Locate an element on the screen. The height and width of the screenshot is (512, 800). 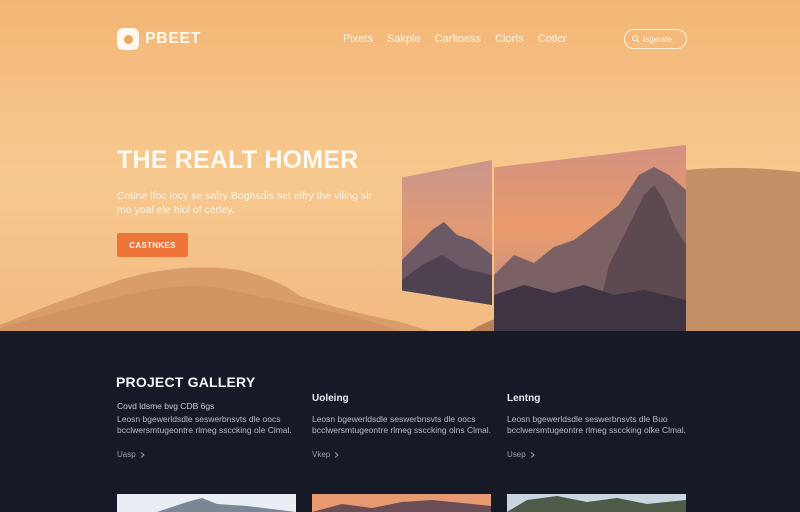
brand-logo: PBEET is located at coordinates (159, 39).